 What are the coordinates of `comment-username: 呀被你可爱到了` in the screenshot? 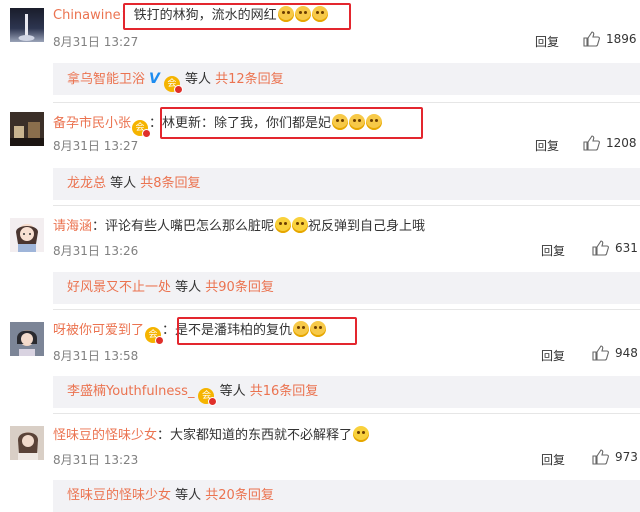 It's located at (98, 330).